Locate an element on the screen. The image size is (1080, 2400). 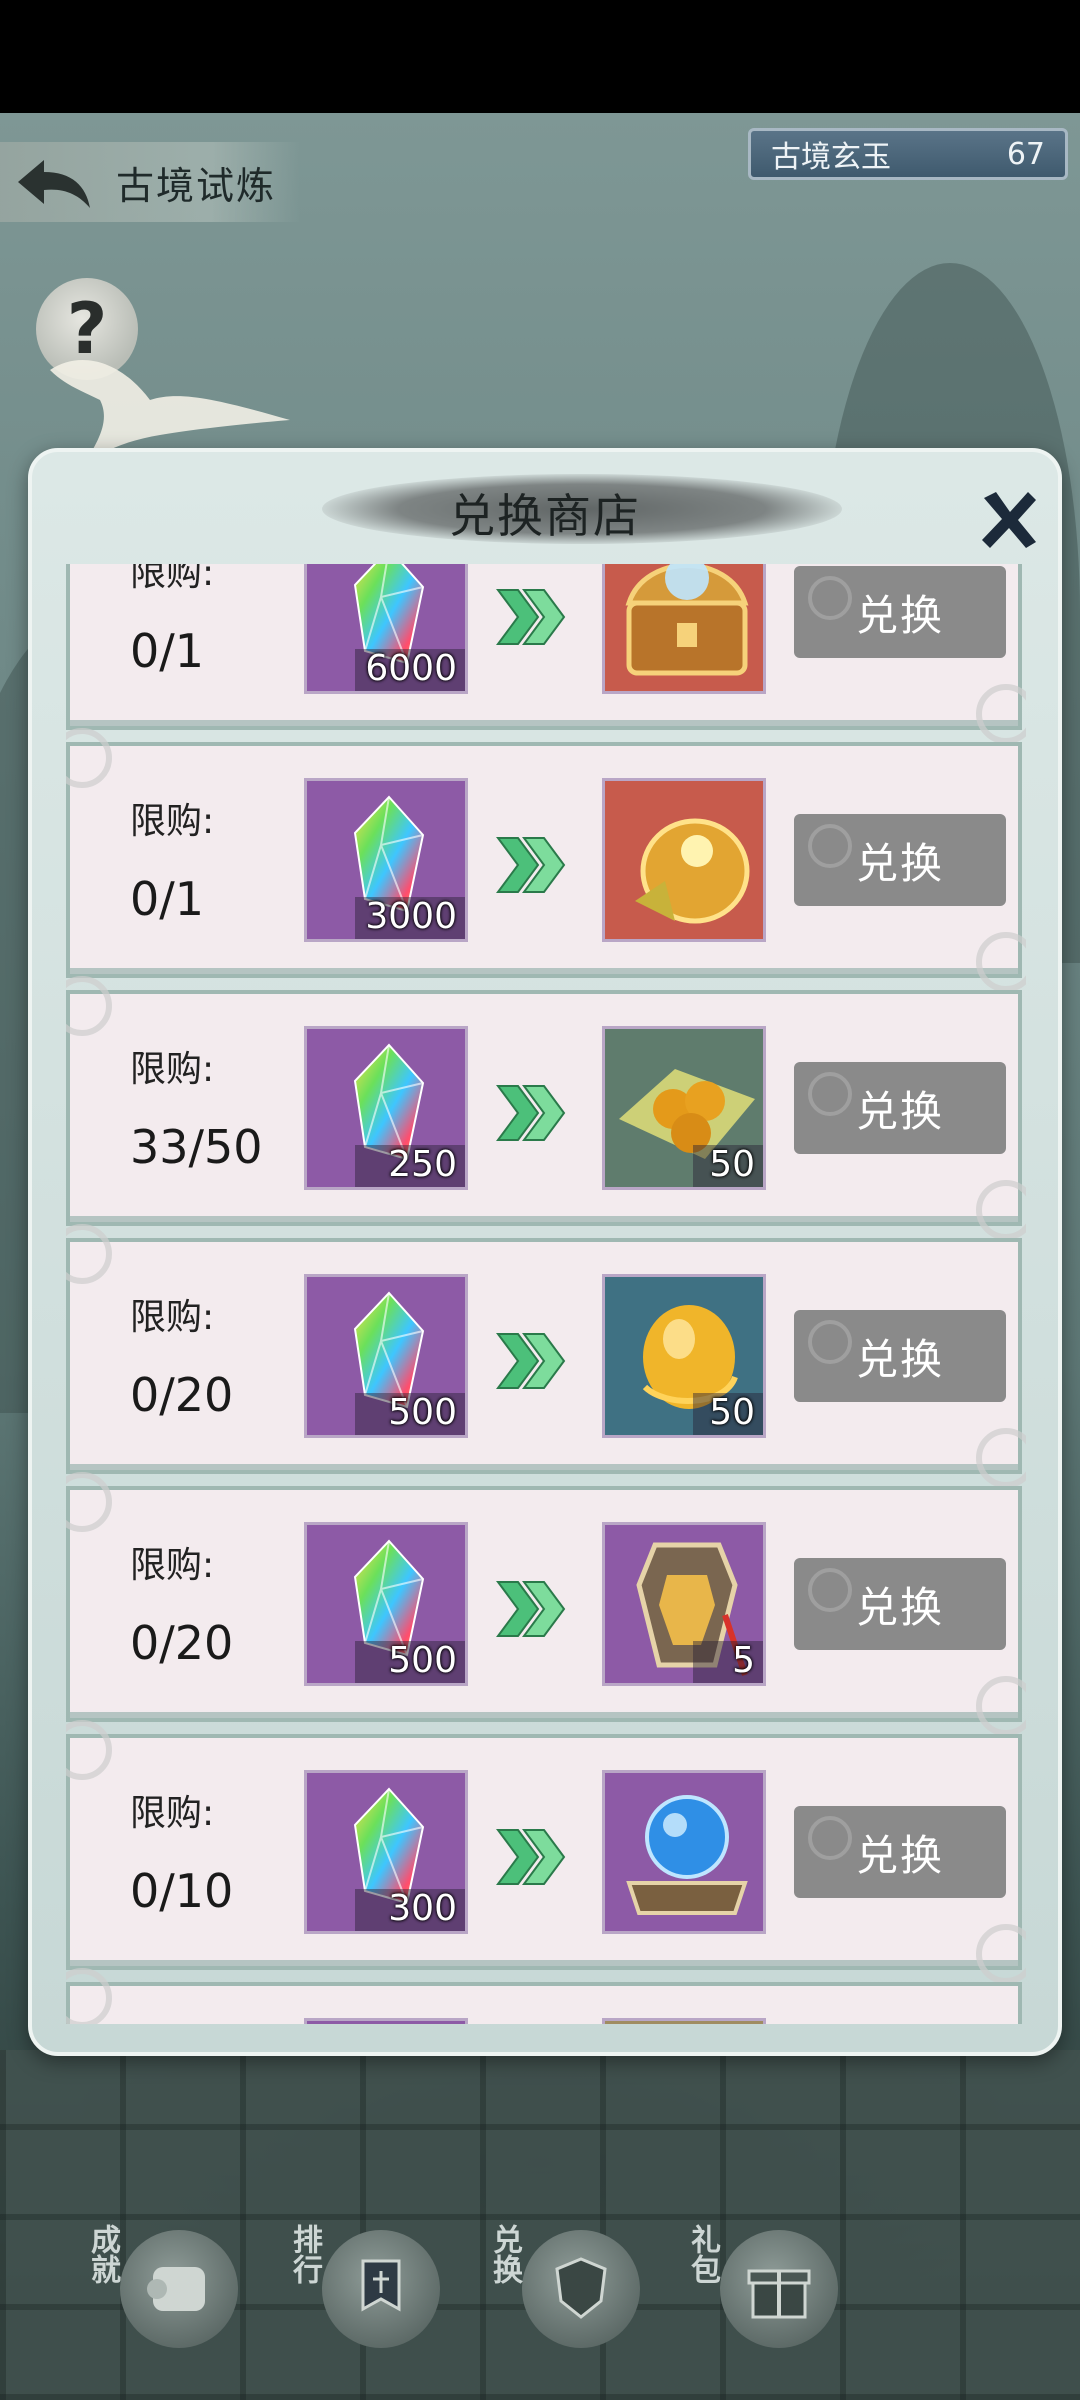
shield-emblem-icon is located at coordinates (581, 2289).